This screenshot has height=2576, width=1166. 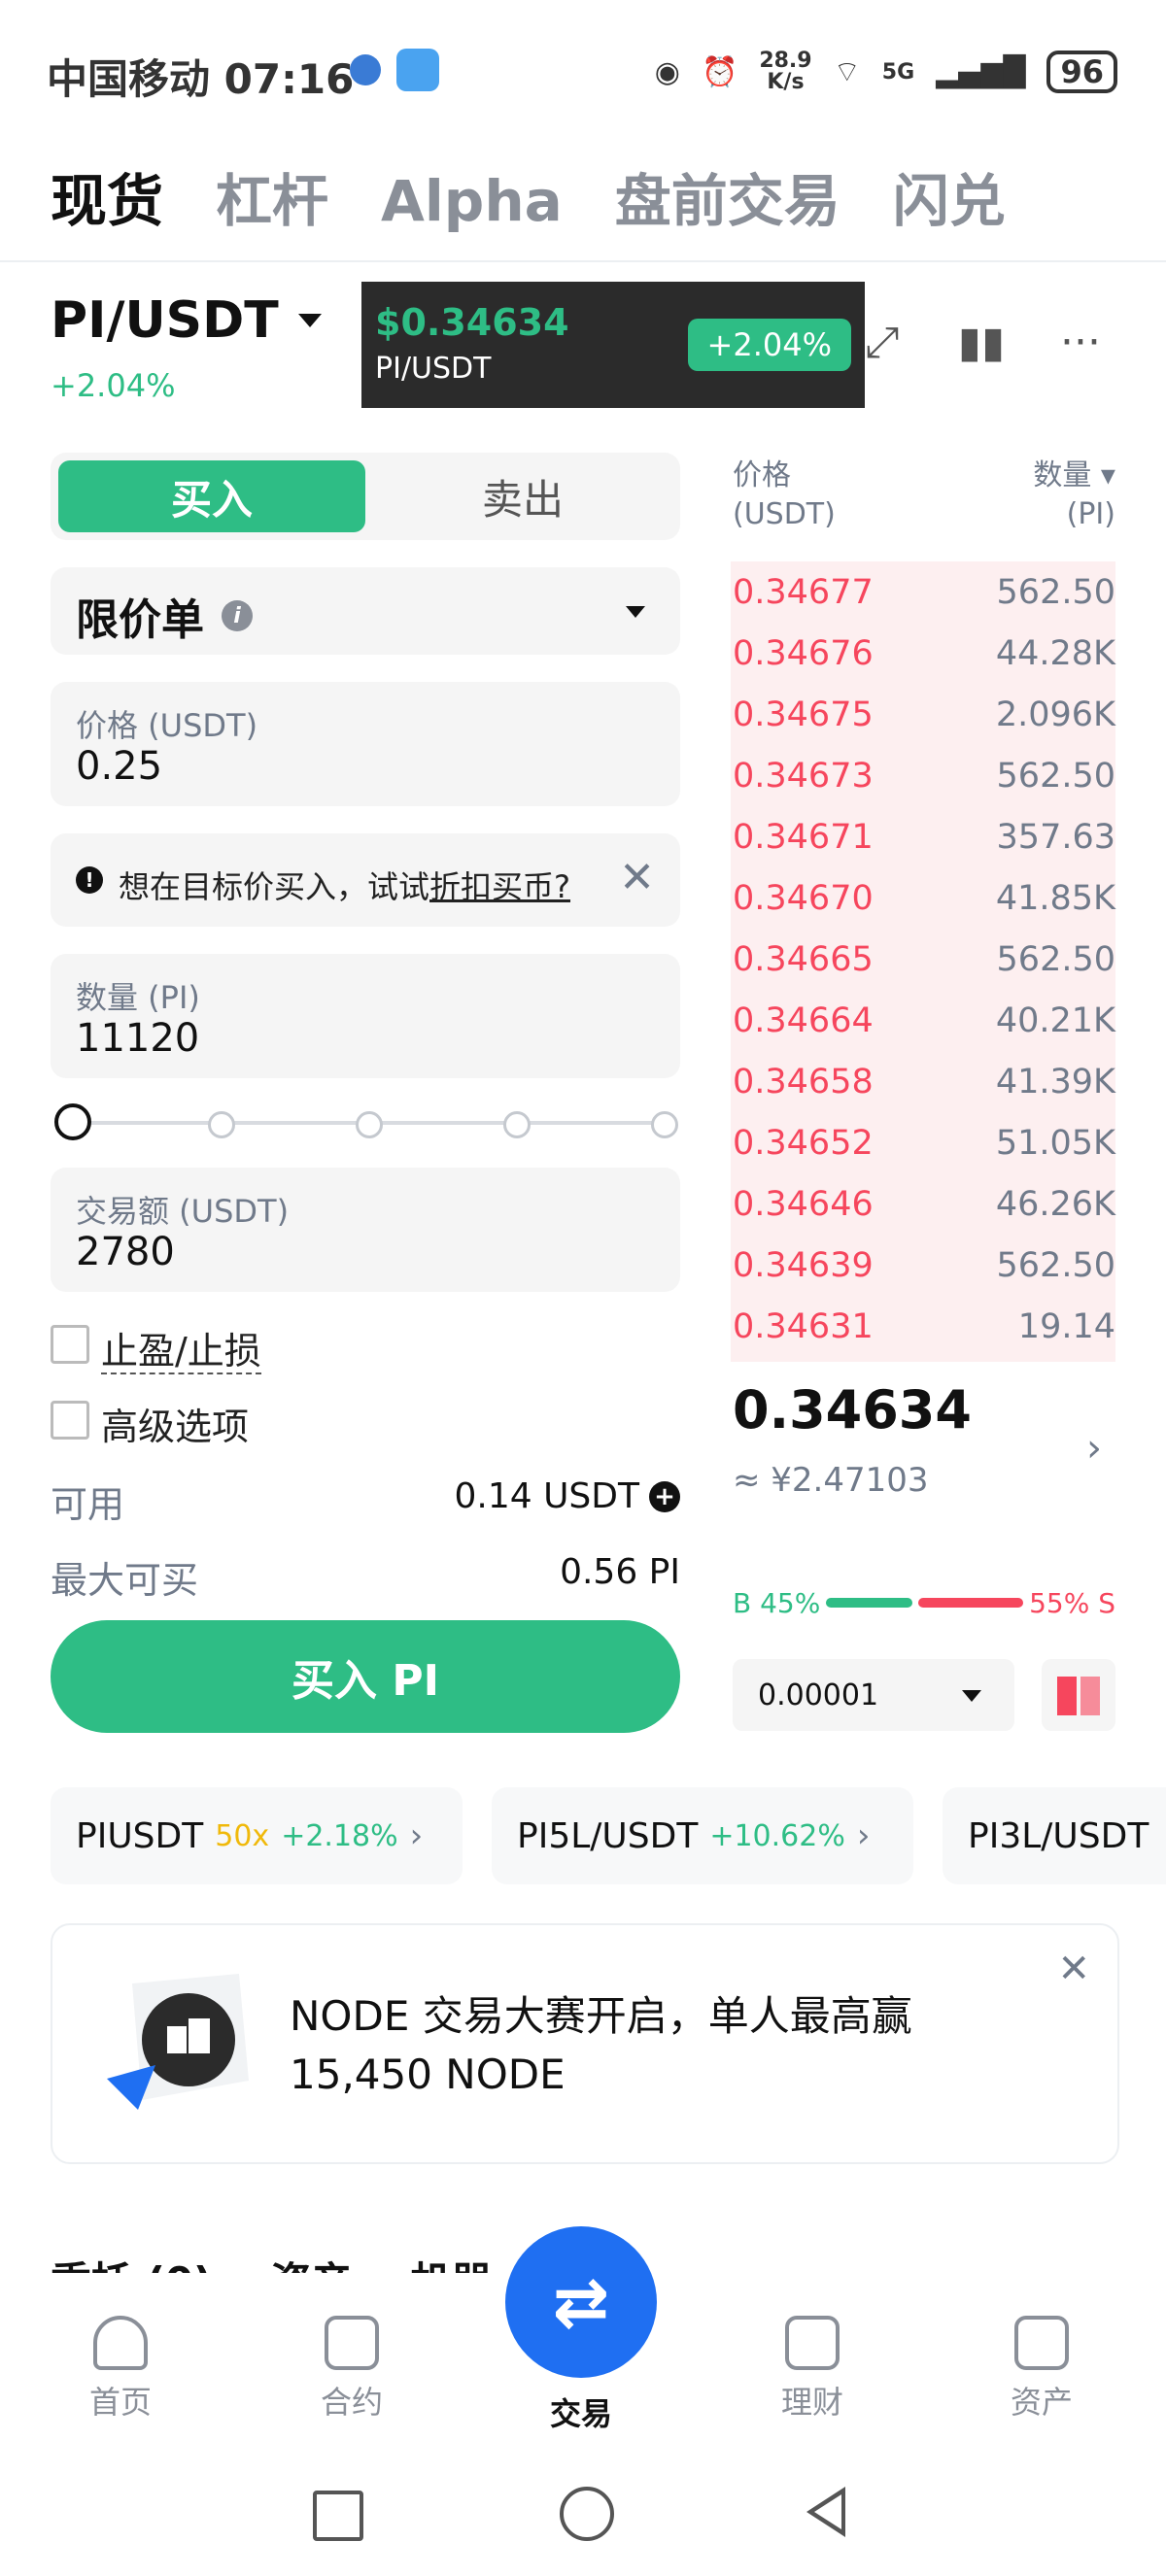 I want to click on sell-ratio: 55% S, so click(x=1072, y=1602).